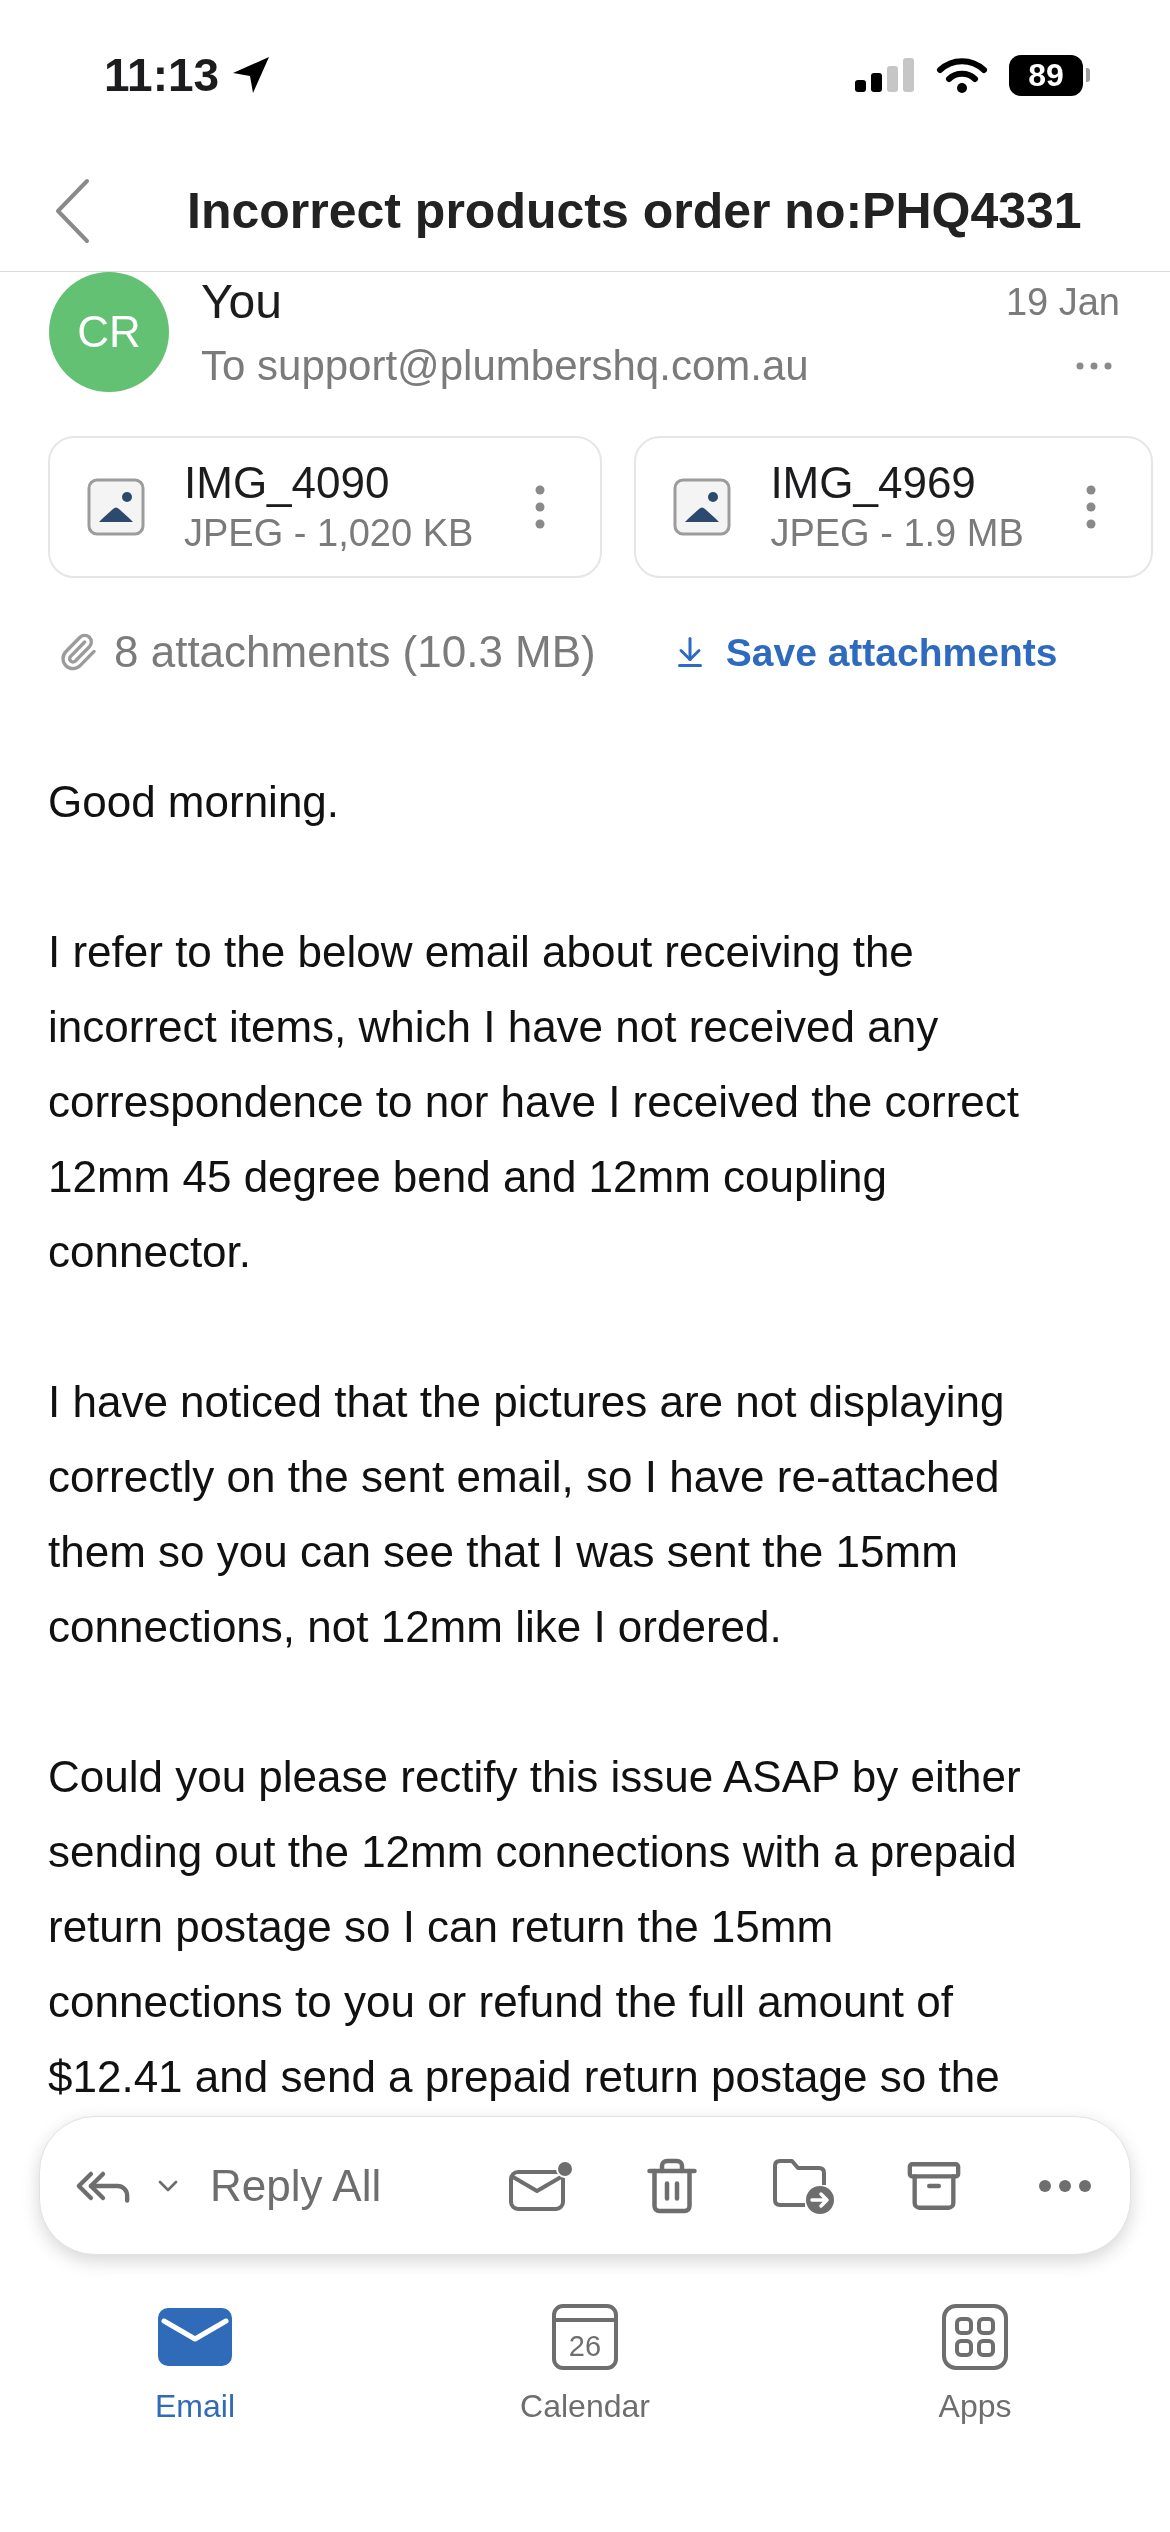  Describe the element at coordinates (897, 533) in the screenshot. I see `attachment-details: JPEG - 1.9 MB` at that location.